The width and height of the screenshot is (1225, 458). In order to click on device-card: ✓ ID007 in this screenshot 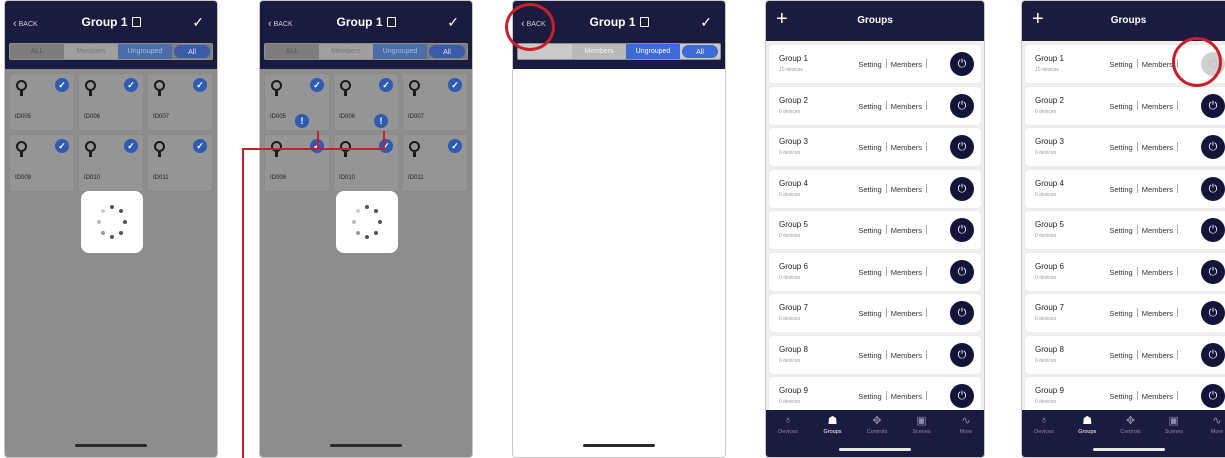, I will do `click(180, 102)`.